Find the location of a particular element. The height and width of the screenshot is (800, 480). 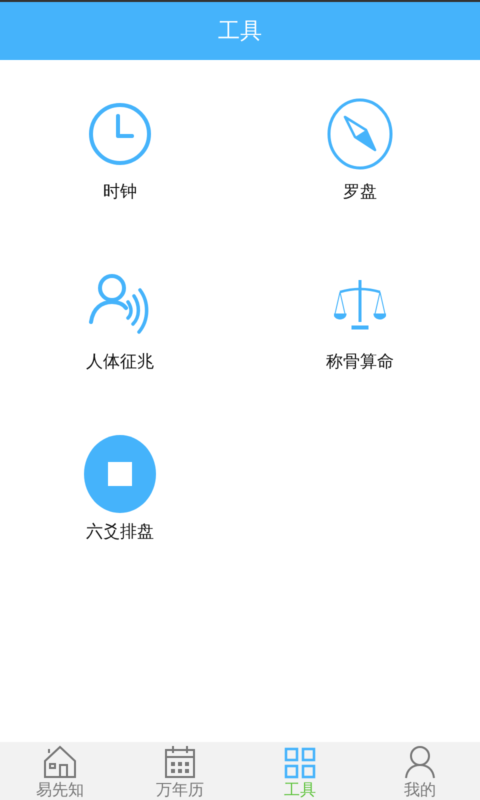

compass-icon is located at coordinates (360, 134).